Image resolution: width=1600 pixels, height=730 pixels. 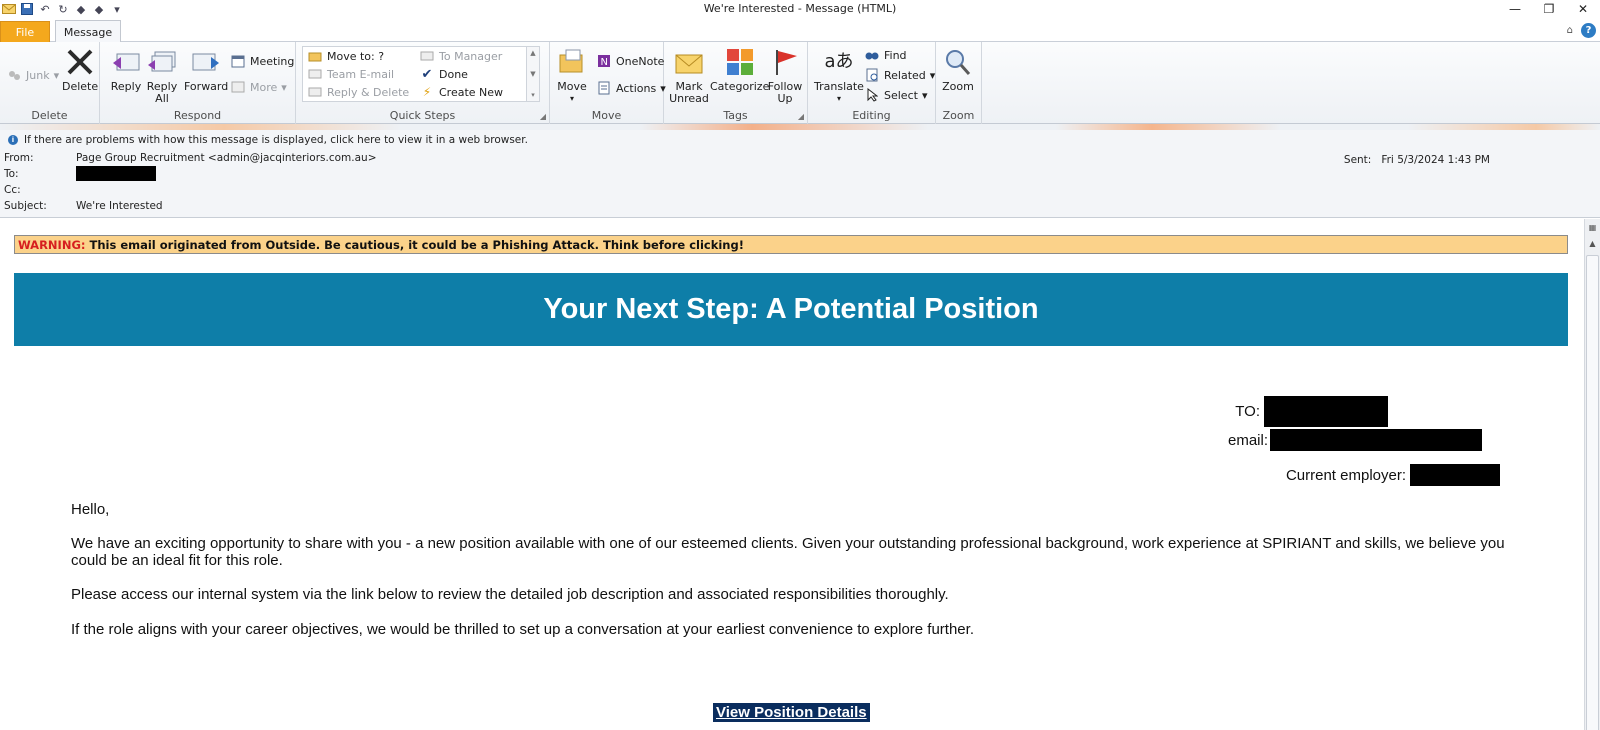 I want to click on window-title: We're Interested - Message (HTML), so click(x=800, y=8).